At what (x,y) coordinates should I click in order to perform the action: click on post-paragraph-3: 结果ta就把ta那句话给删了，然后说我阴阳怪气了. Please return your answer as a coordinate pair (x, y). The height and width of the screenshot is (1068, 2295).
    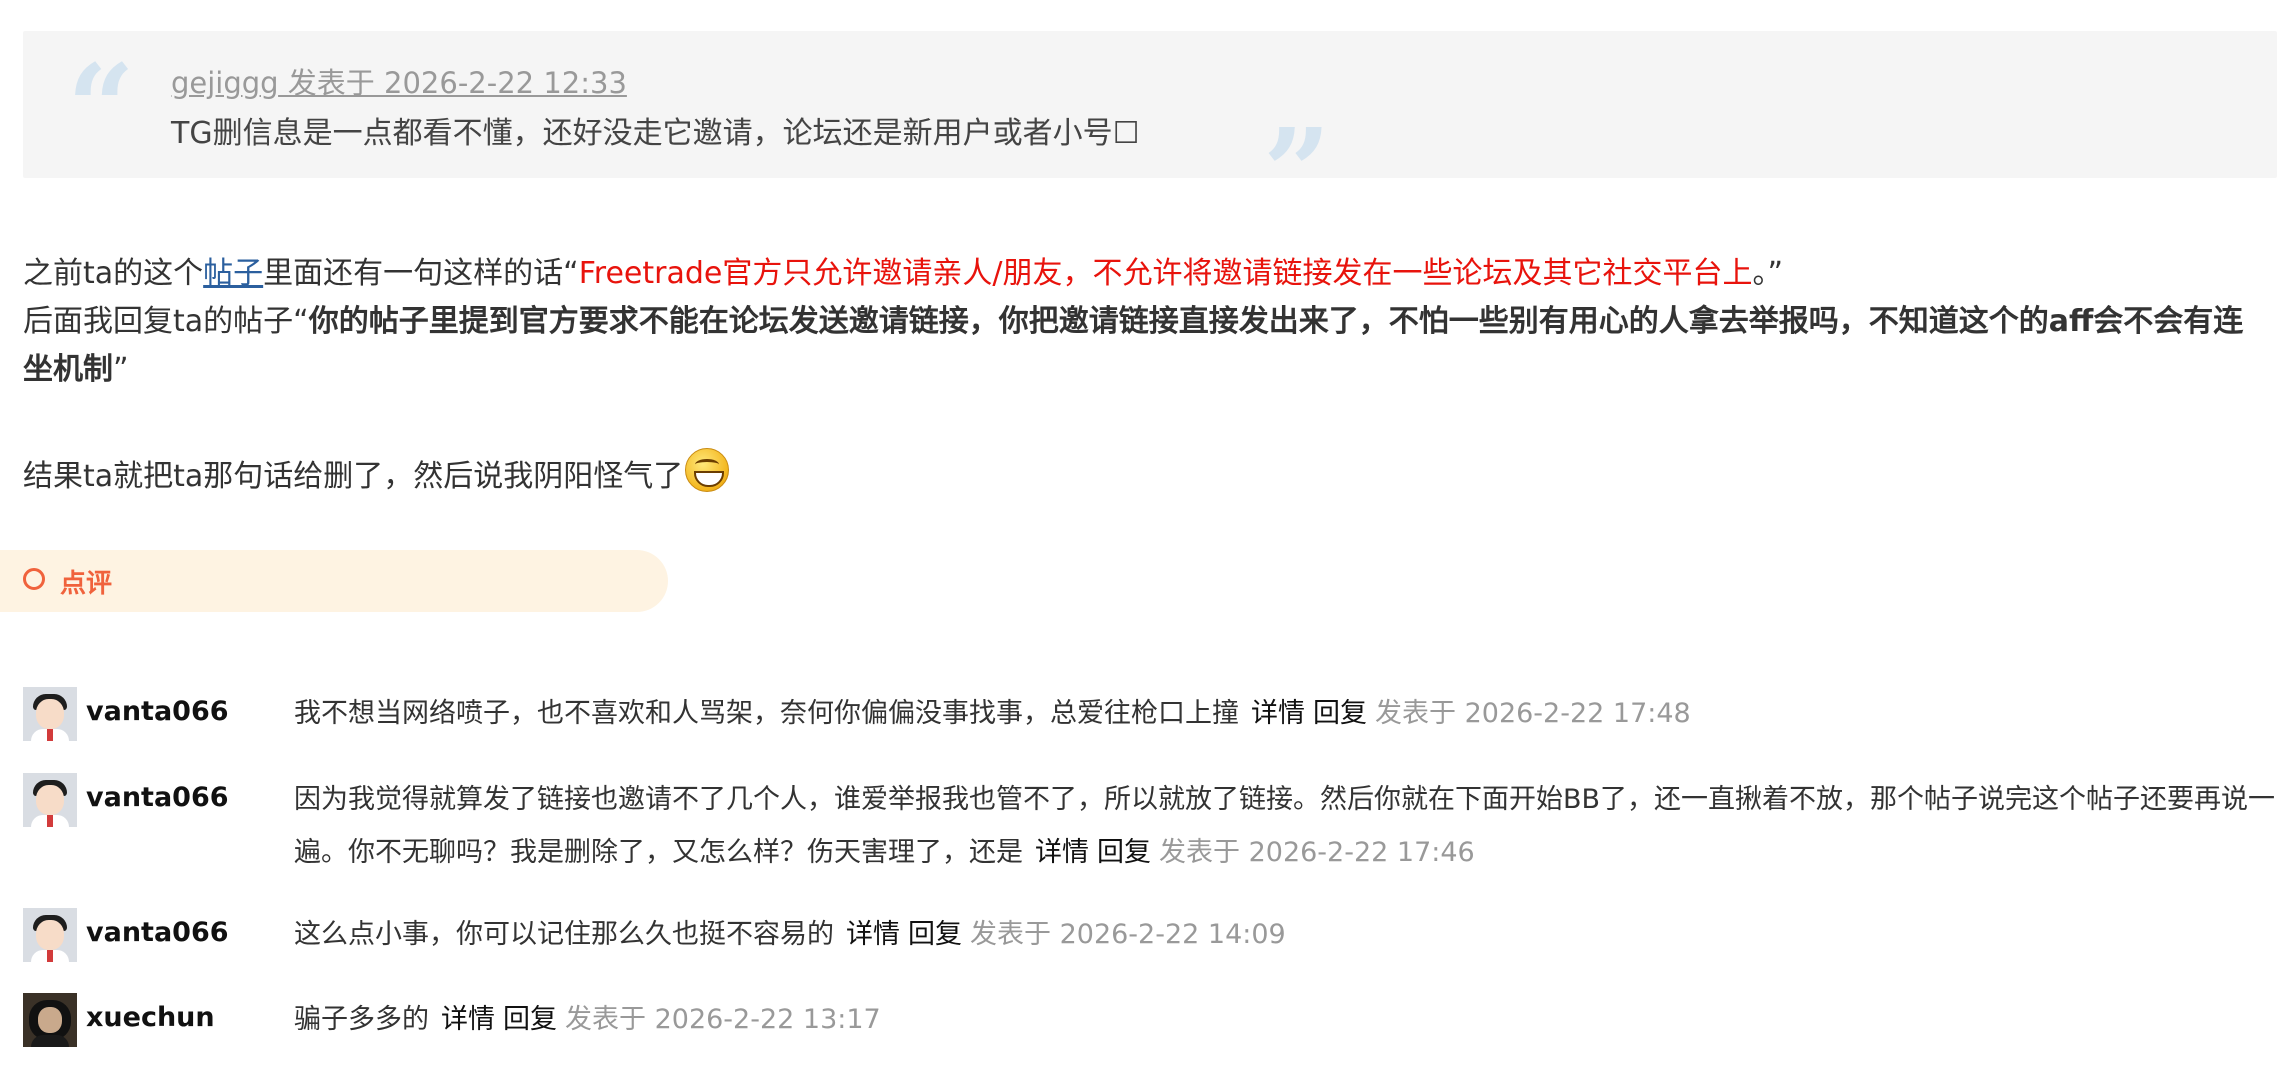
    Looking at the image, I should click on (376, 474).